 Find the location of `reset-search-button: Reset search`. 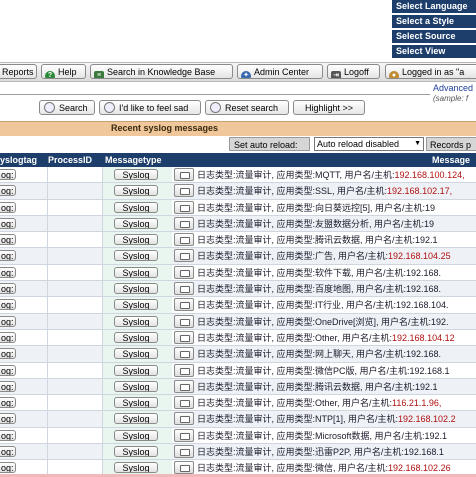

reset-search-button: Reset search is located at coordinates (247, 107).